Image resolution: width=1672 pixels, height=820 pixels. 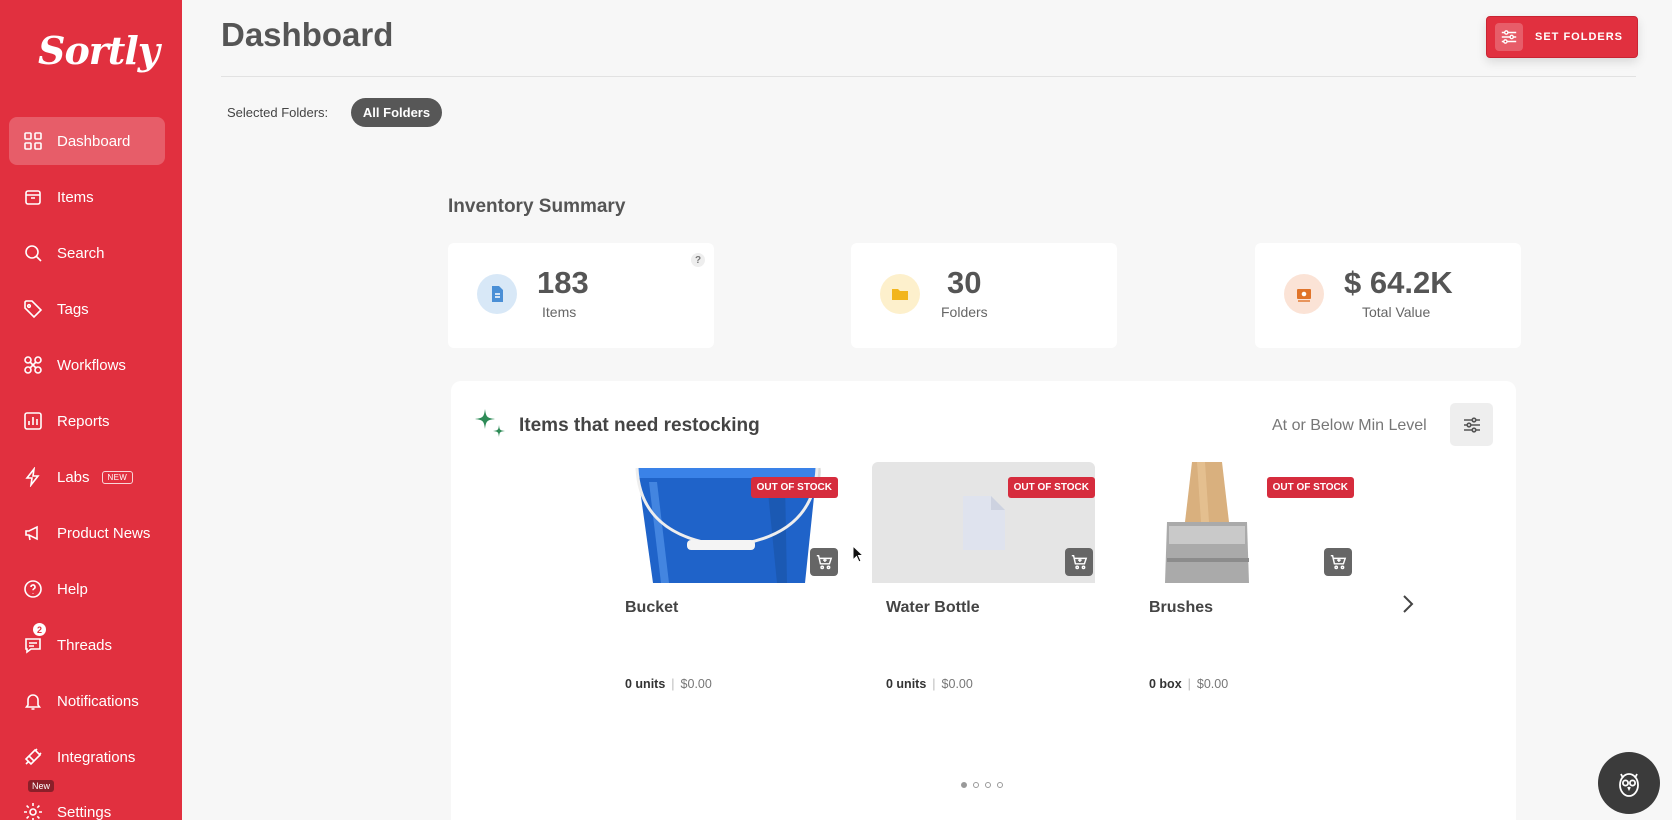 I want to click on item-quantity: 0 box, so click(x=1165, y=684).